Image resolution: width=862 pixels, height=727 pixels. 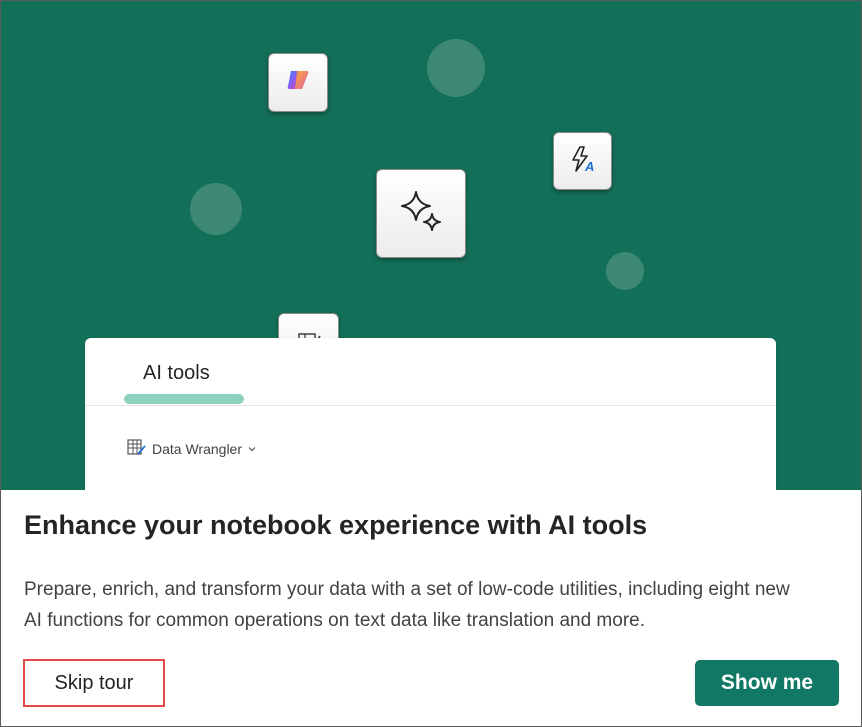 I want to click on divider, so click(x=430, y=405).